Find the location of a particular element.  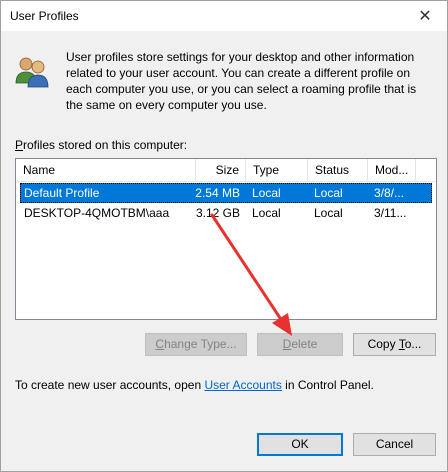

close-button: ✕ is located at coordinates (425, 16).